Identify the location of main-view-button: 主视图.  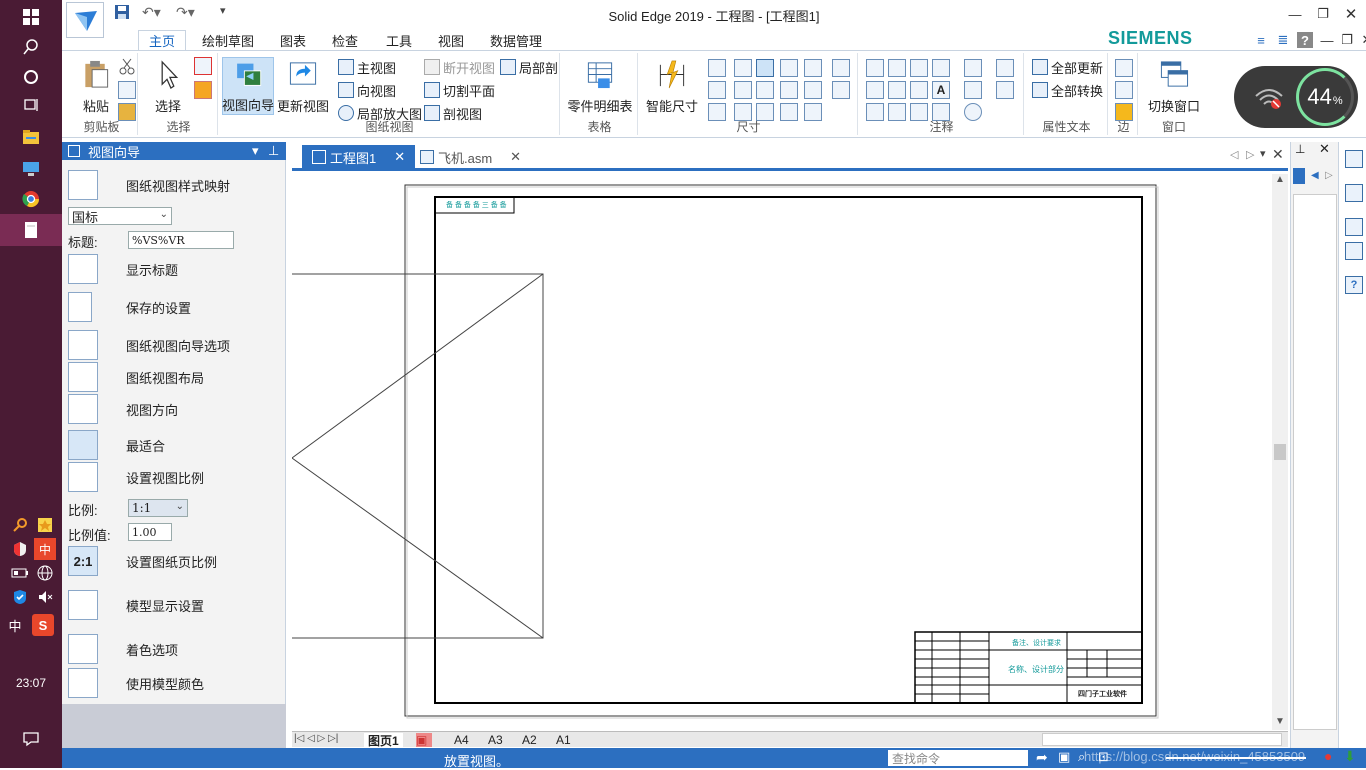
(367, 67).